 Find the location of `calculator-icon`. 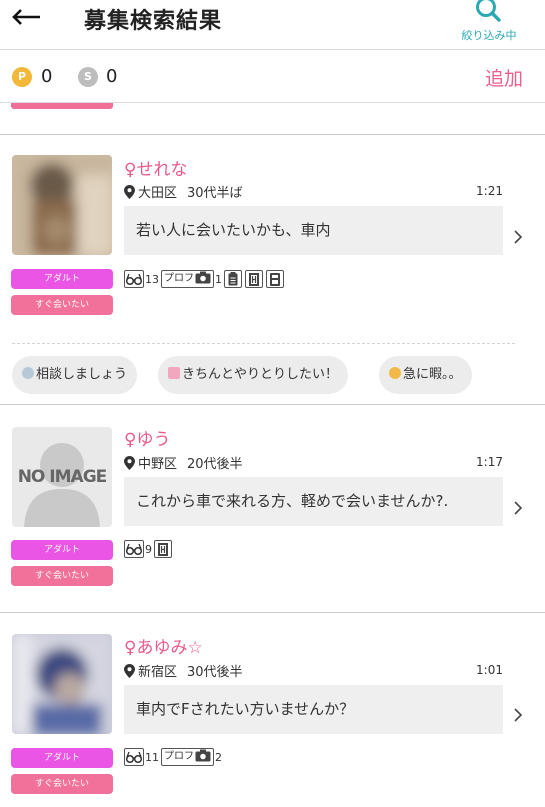

calculator-icon is located at coordinates (275, 279).